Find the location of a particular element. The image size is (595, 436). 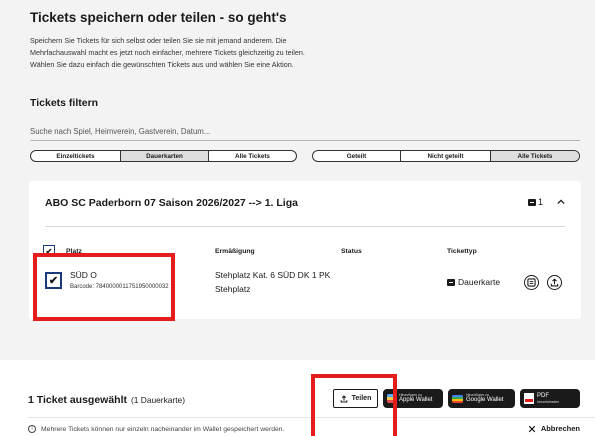

close-icon is located at coordinates (532, 428).